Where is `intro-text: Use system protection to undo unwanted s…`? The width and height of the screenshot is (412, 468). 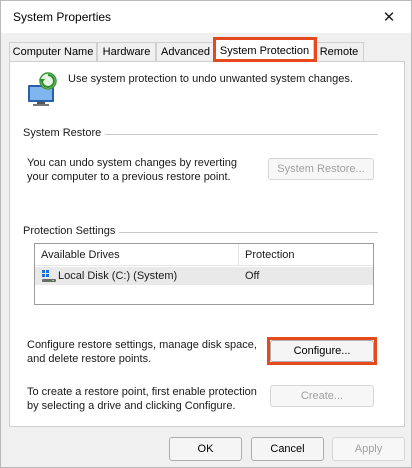 intro-text: Use system protection to undo unwanted s… is located at coordinates (210, 79).